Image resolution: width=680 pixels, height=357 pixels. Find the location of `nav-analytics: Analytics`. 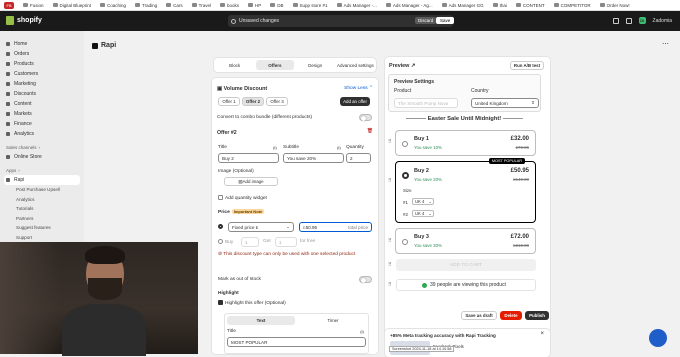

nav-analytics: Analytics is located at coordinates (43, 134).